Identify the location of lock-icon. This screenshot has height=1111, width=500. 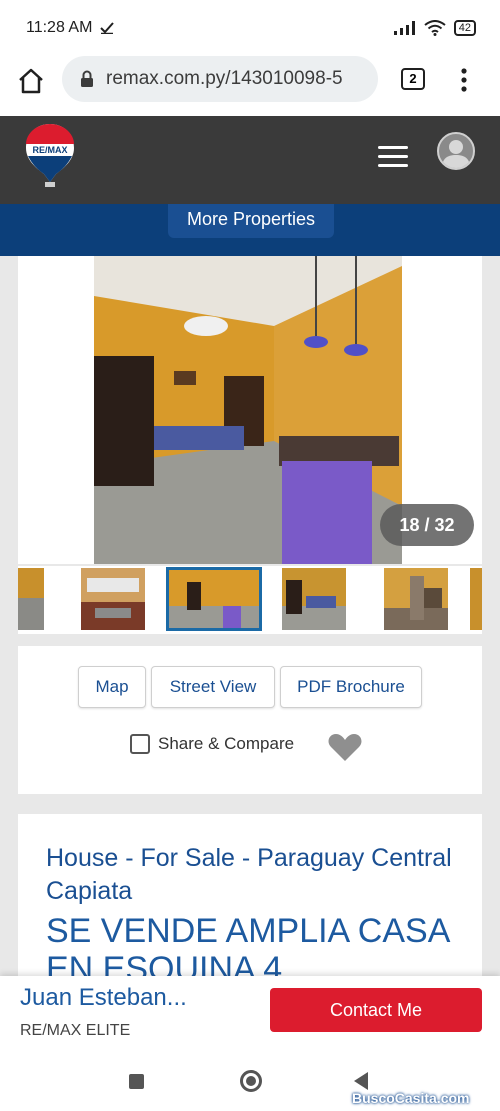
(87, 78).